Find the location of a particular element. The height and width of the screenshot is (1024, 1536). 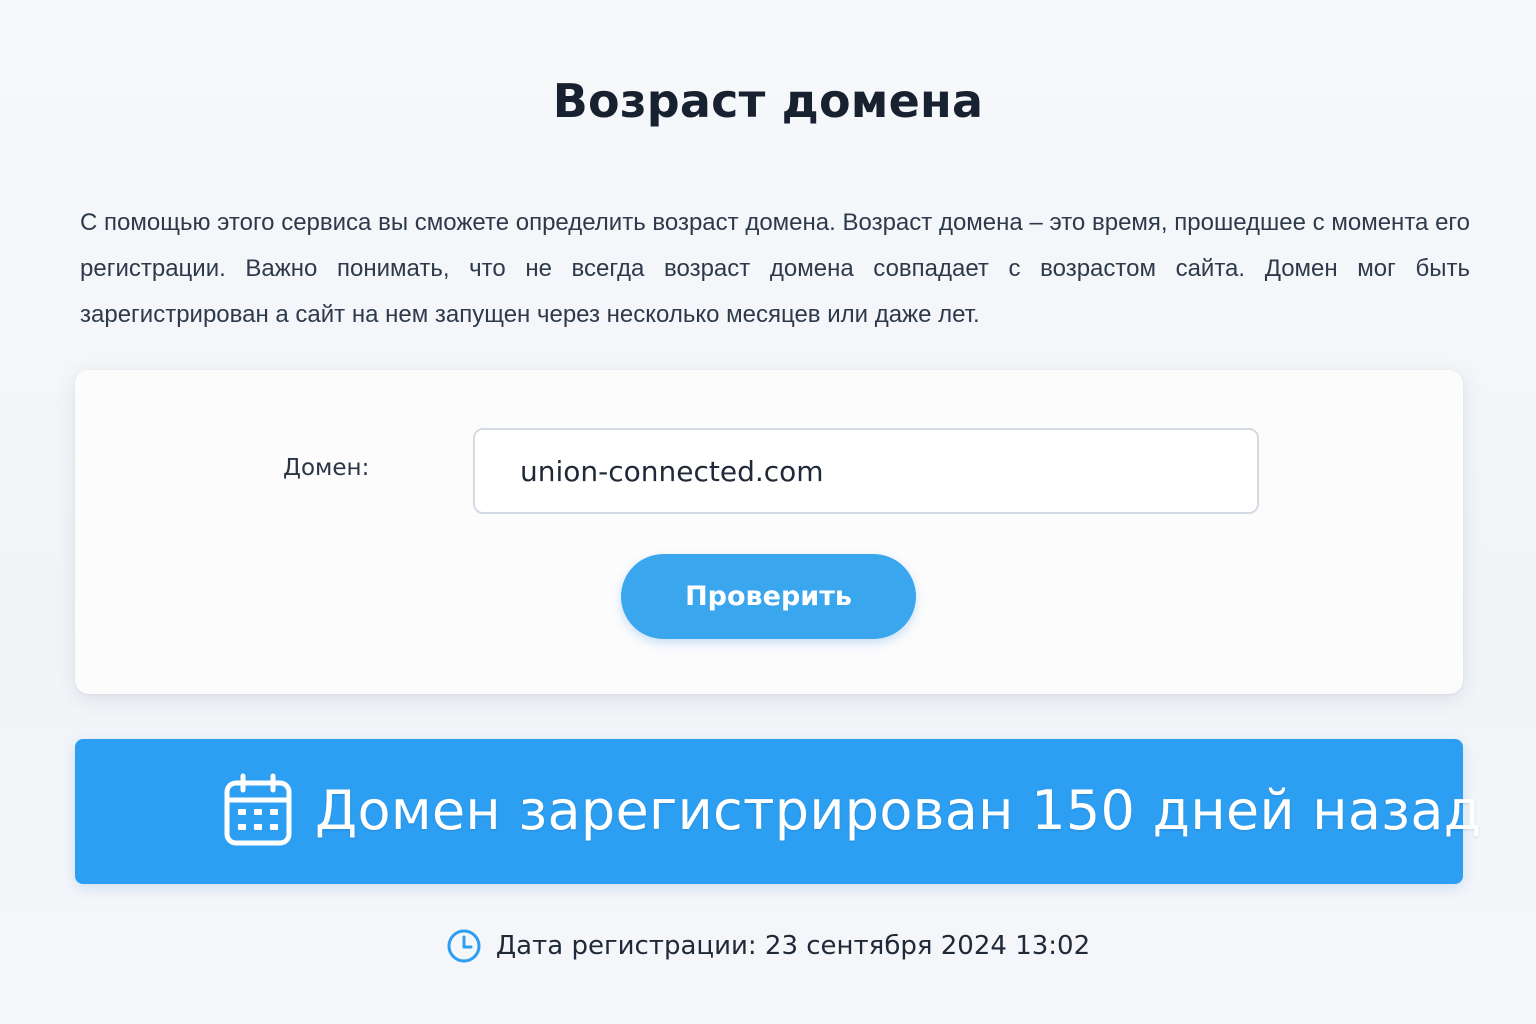

check-button: Проверить is located at coordinates (768, 596).